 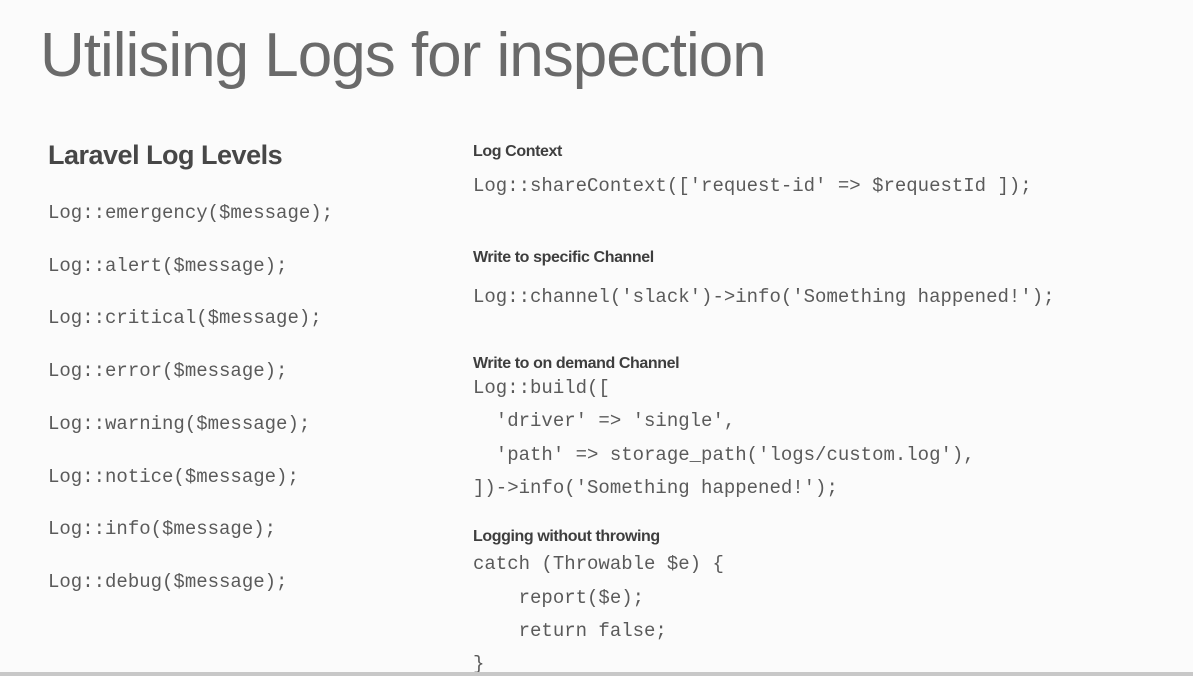 I want to click on slide-title: Utilising Logs for inspection, so click(x=403, y=55).